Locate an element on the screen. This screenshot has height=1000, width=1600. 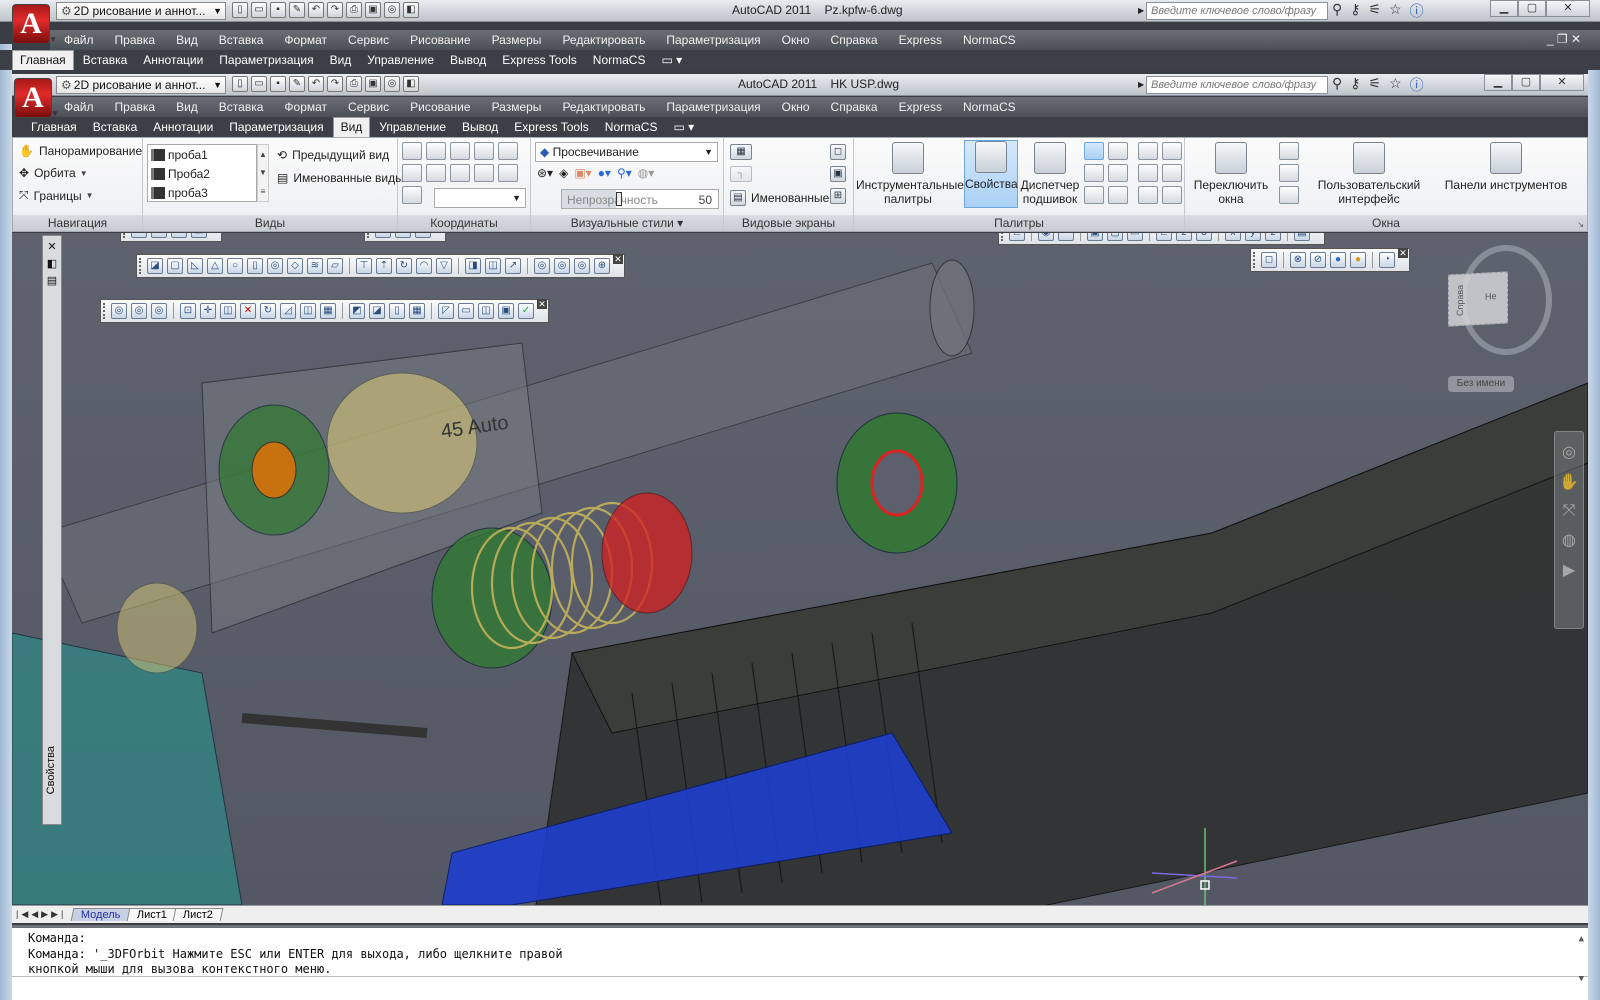
face-style-icon: ◈ is located at coordinates (563, 173).